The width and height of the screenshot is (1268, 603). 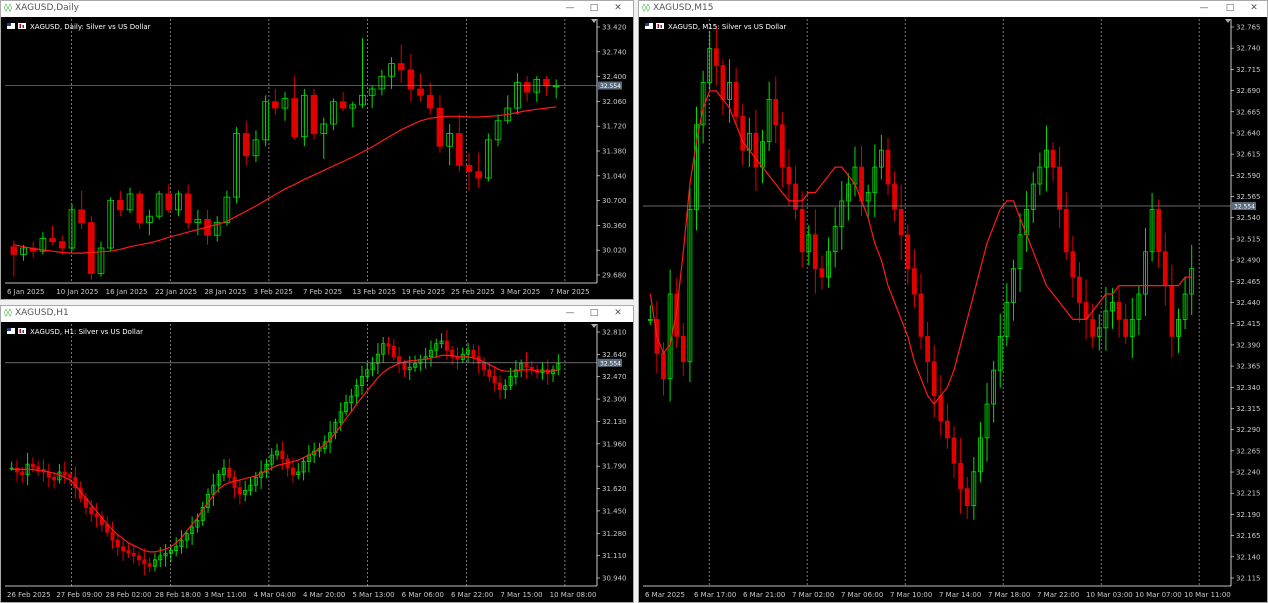 I want to click on x-tick-label: 5 Mar 13:00, so click(x=373, y=595).